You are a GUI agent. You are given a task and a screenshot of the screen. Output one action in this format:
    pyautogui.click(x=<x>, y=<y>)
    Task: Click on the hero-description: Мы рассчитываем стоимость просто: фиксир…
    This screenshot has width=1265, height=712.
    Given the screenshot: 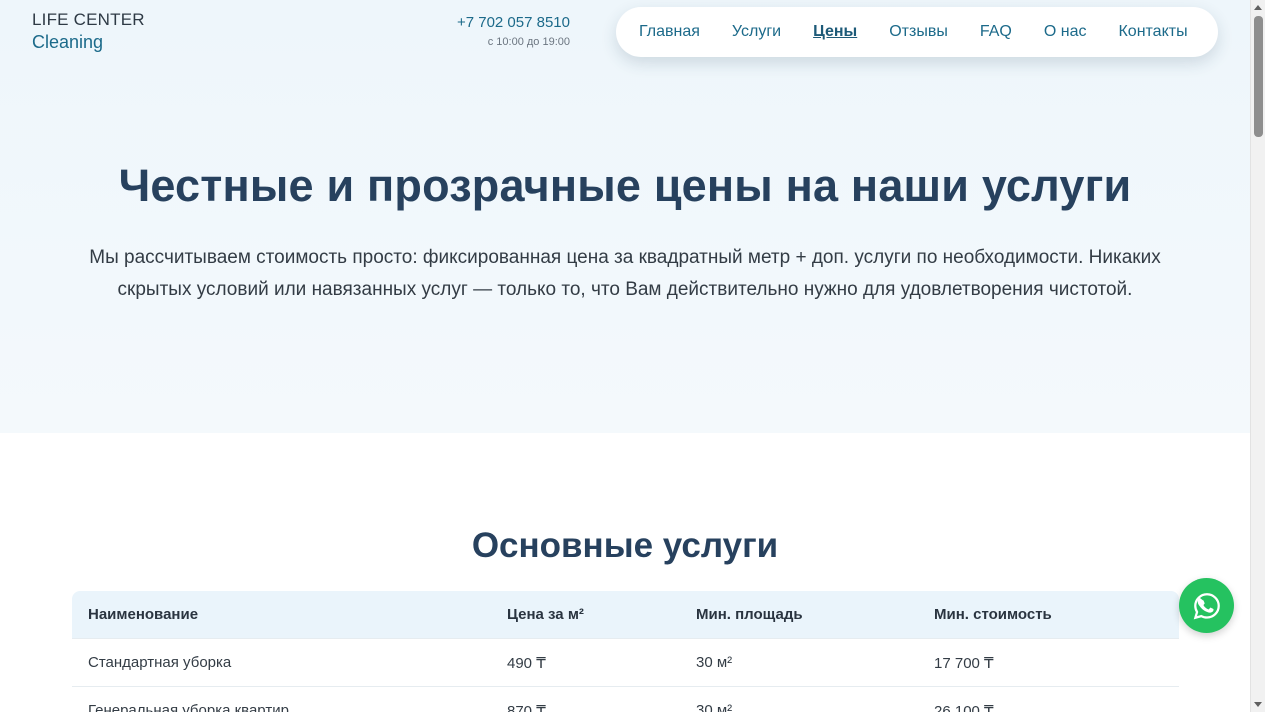 What is the action you would take?
    pyautogui.click(x=625, y=273)
    